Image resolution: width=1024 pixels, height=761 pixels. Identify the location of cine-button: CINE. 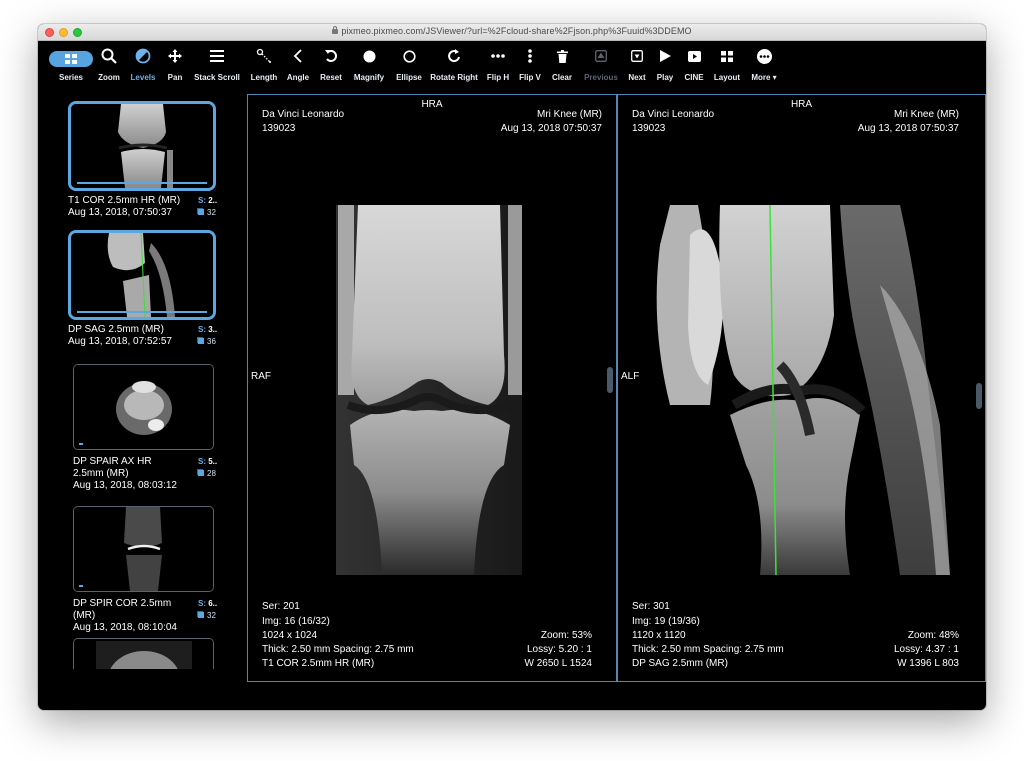
(694, 67).